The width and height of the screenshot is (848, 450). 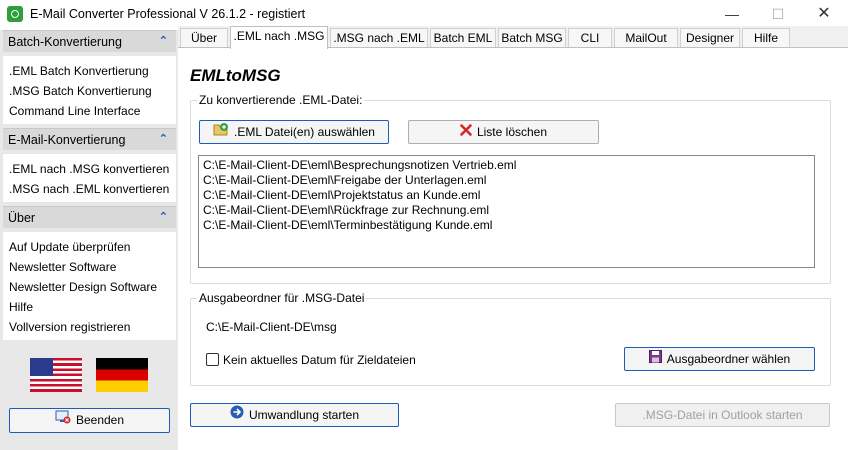 I want to click on select-eml-button: .EML Datei(en) auswählen, so click(x=294, y=132).